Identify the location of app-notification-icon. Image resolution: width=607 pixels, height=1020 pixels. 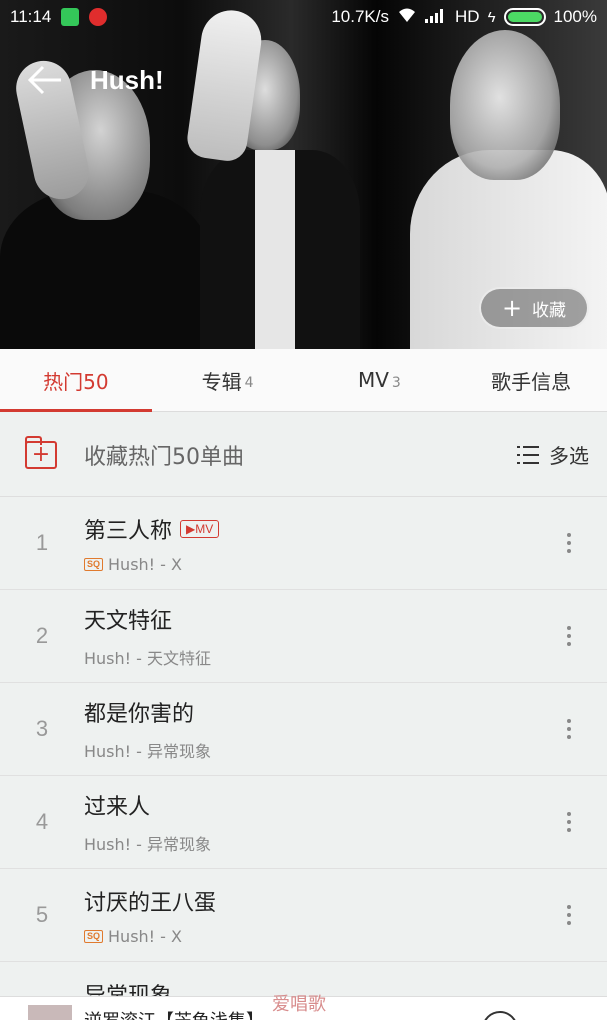
(70, 17).